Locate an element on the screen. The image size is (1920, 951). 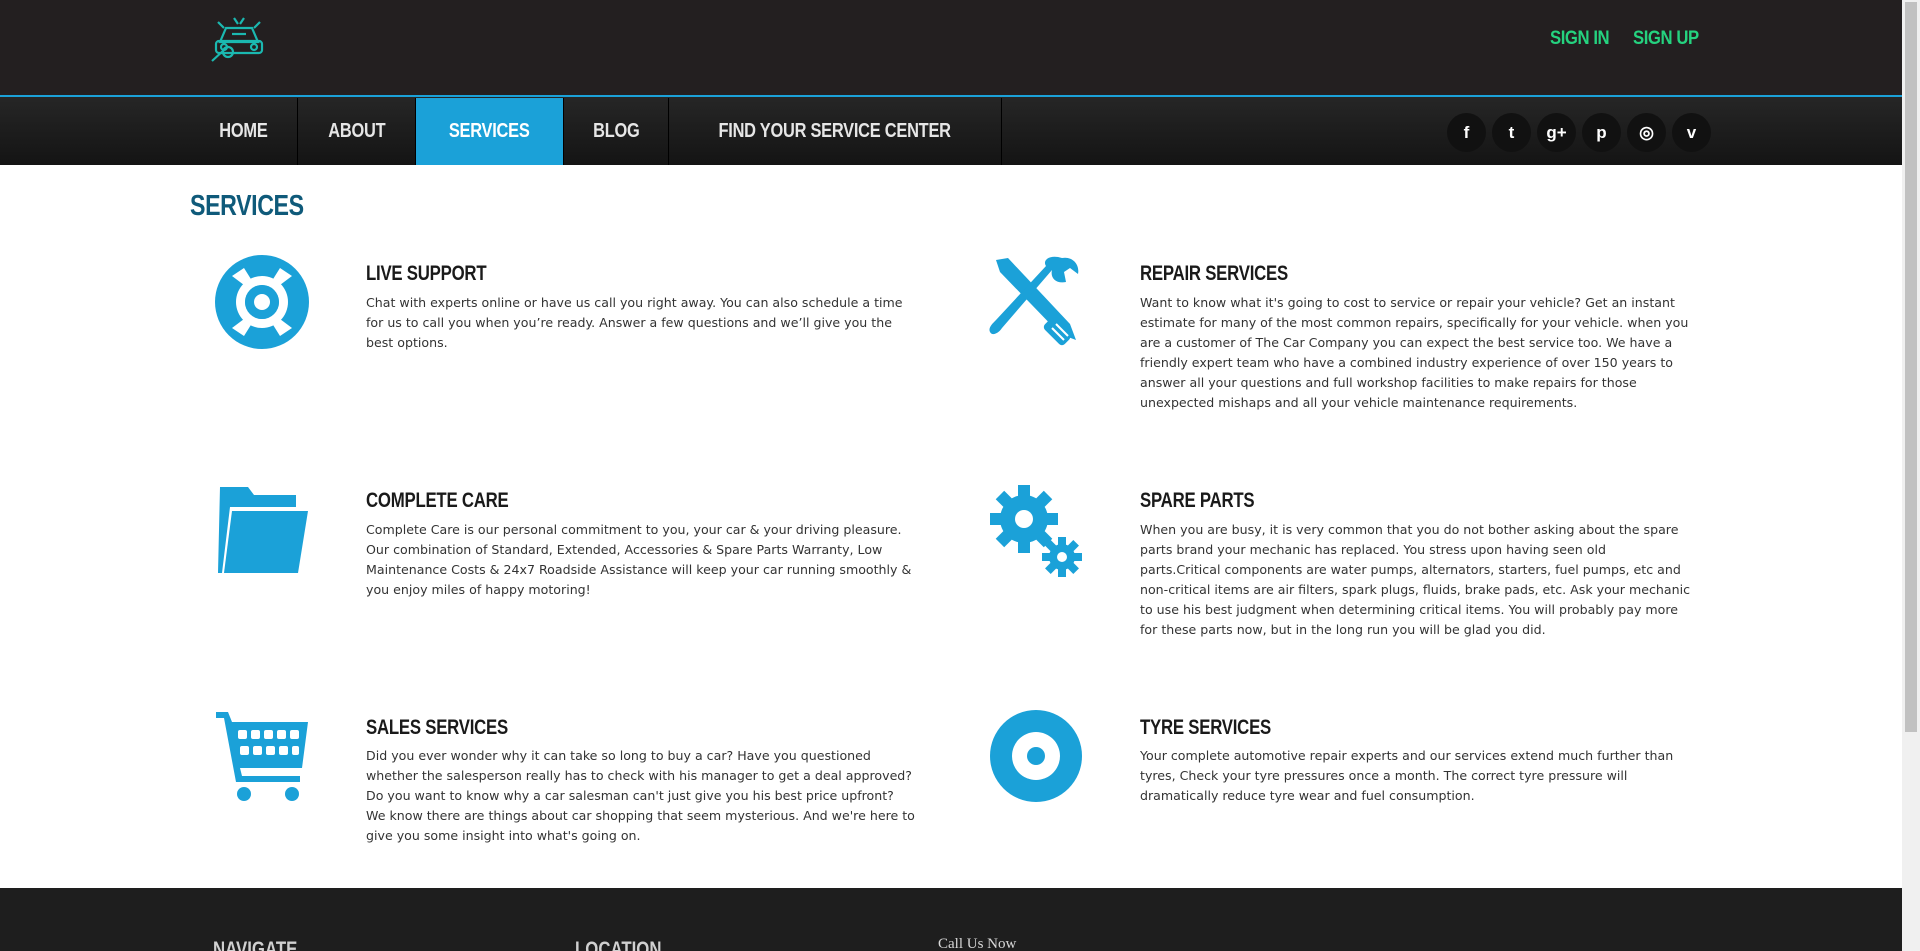
top-header: SIGN IN SIGN UP is located at coordinates (951, 48).